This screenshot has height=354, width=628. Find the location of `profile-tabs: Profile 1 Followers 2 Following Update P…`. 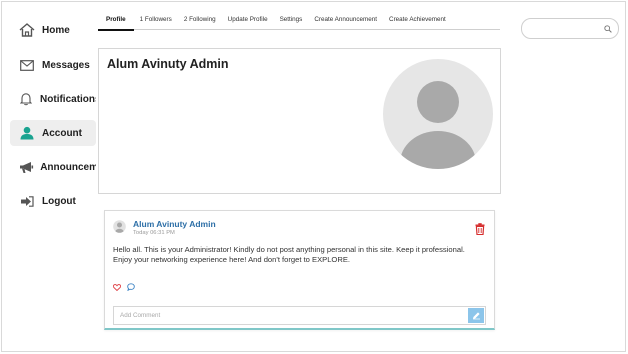

profile-tabs: Profile 1 Followers 2 Following Update P… is located at coordinates (299, 21).